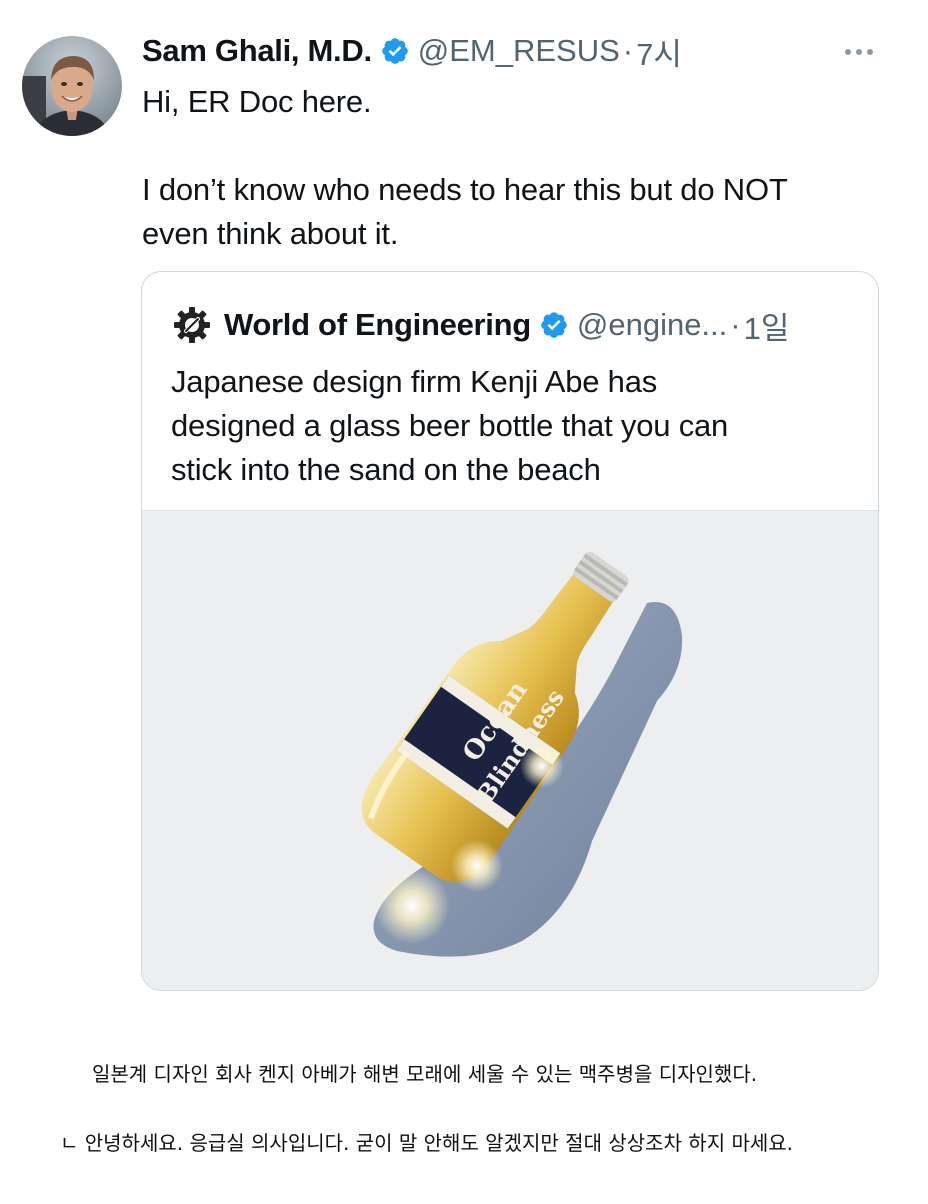 The image size is (928, 1204). What do you see at coordinates (519, 51) in the screenshot?
I see `author-handle: @EM_RESUS` at bounding box center [519, 51].